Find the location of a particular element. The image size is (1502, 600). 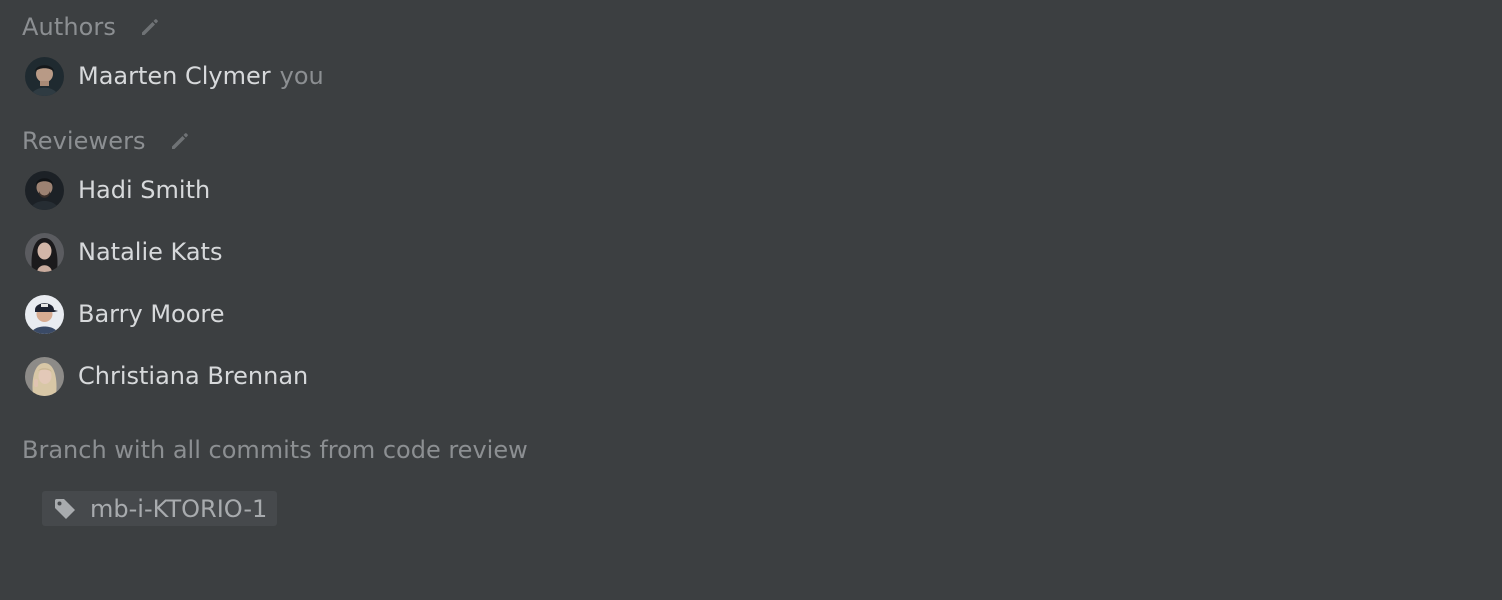

reviewers-header: Reviewers is located at coordinates (107, 141).